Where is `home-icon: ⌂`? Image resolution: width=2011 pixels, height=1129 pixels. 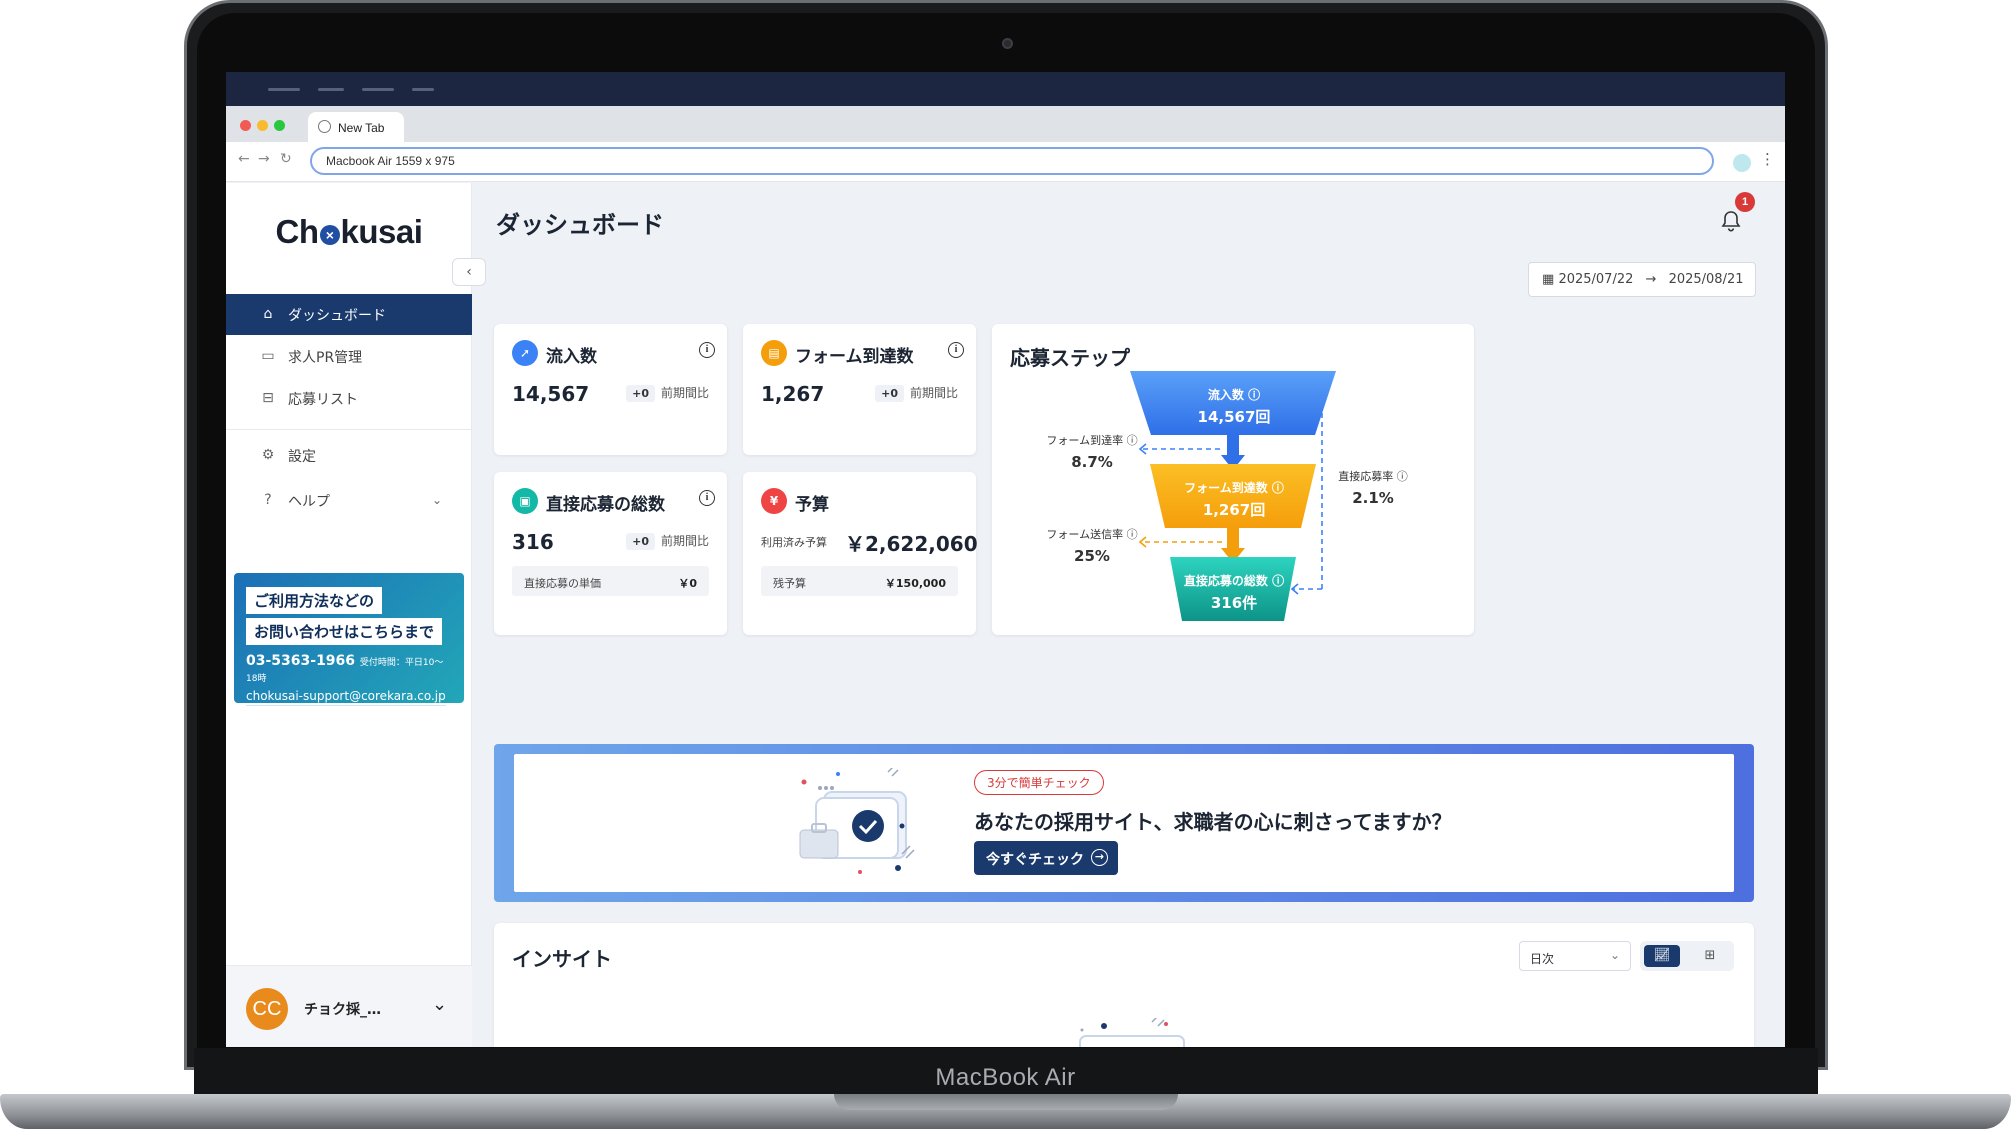
home-icon: ⌂ is located at coordinates (268, 314).